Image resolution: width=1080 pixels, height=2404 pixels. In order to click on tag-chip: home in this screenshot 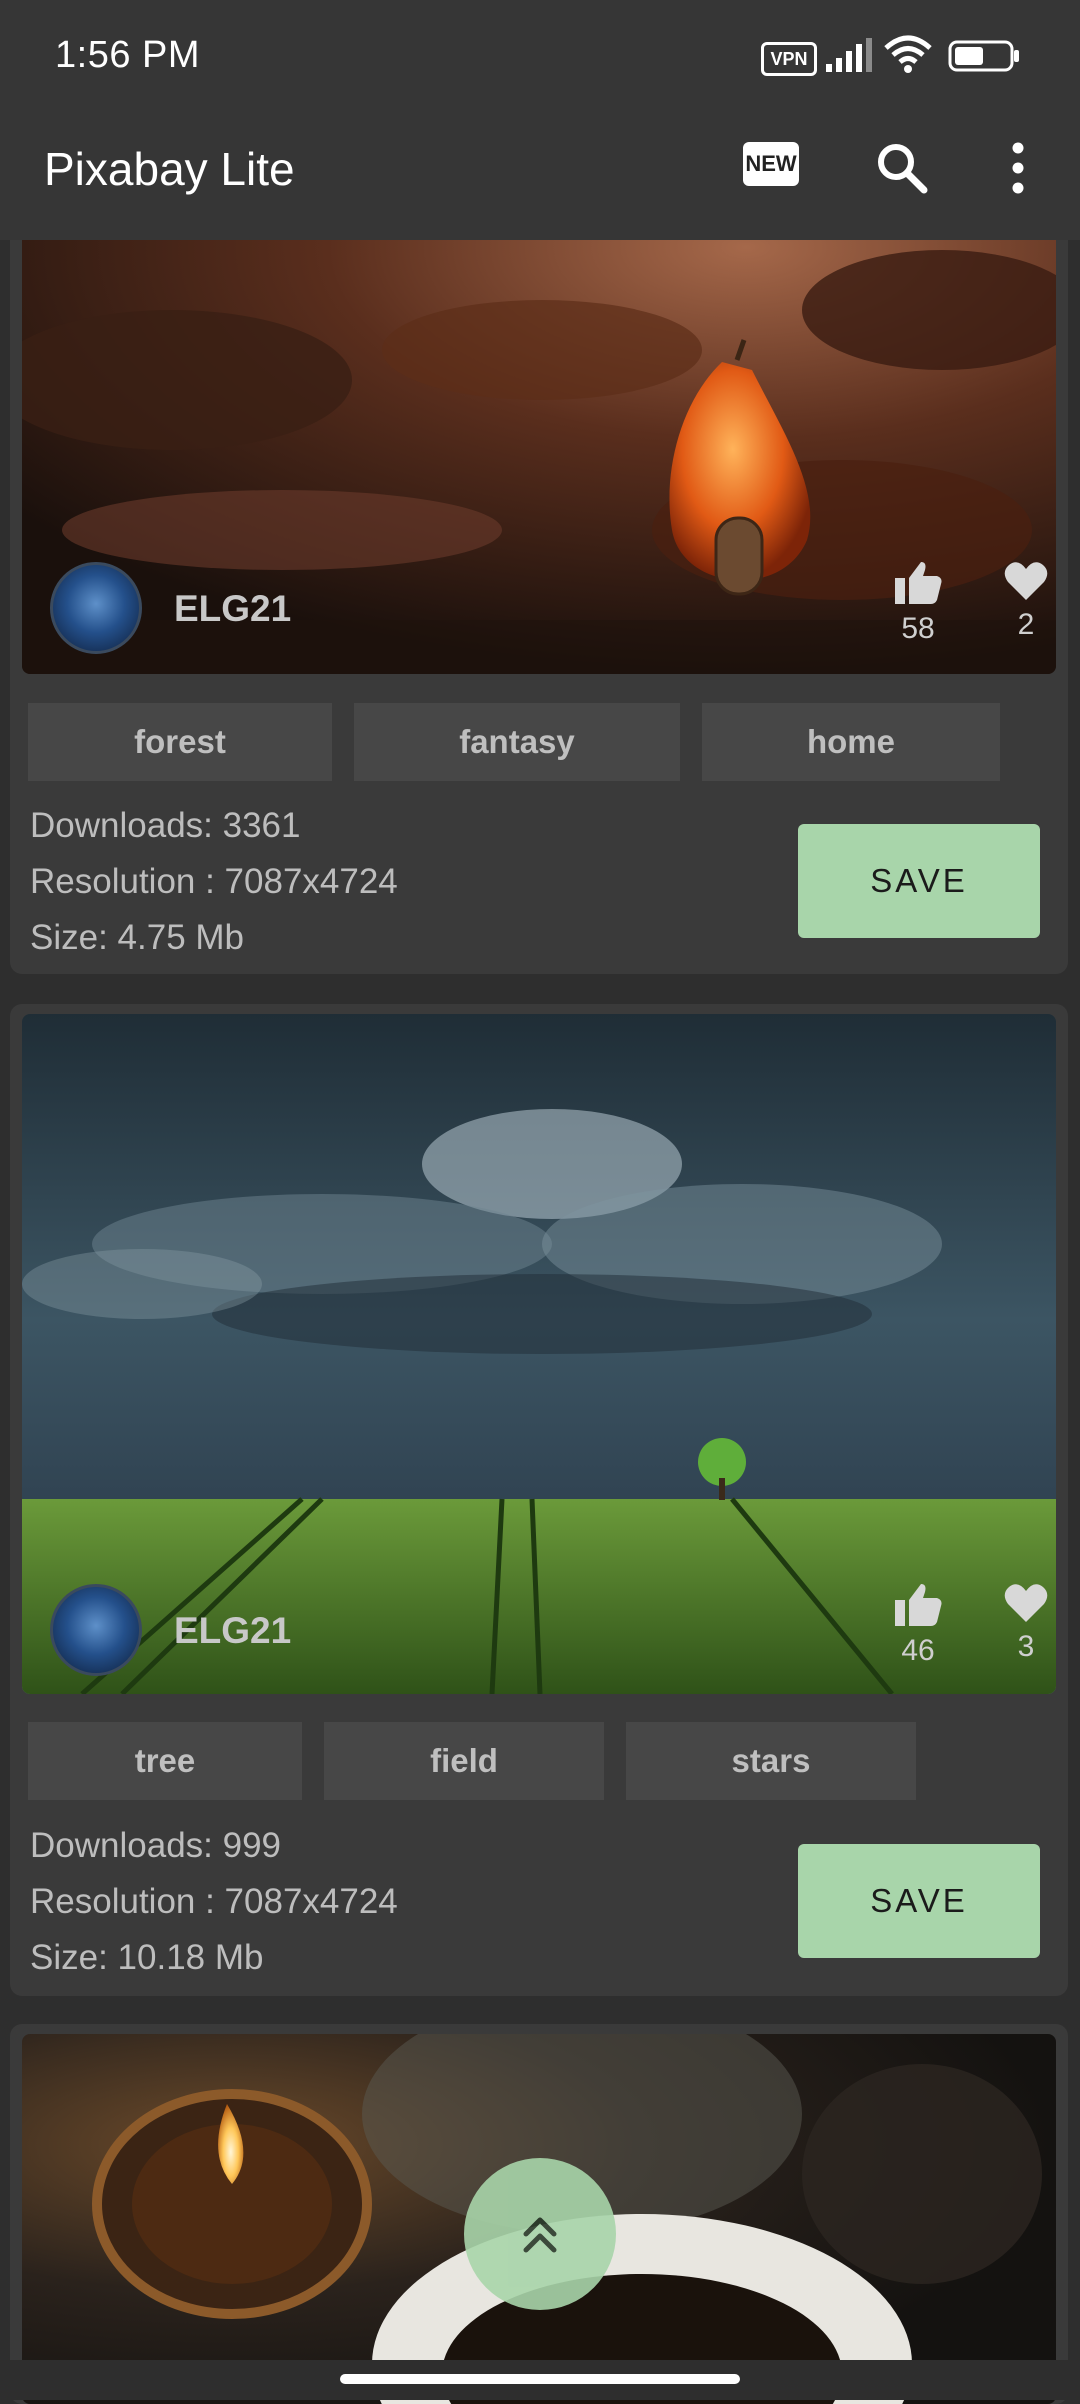, I will do `click(851, 742)`.